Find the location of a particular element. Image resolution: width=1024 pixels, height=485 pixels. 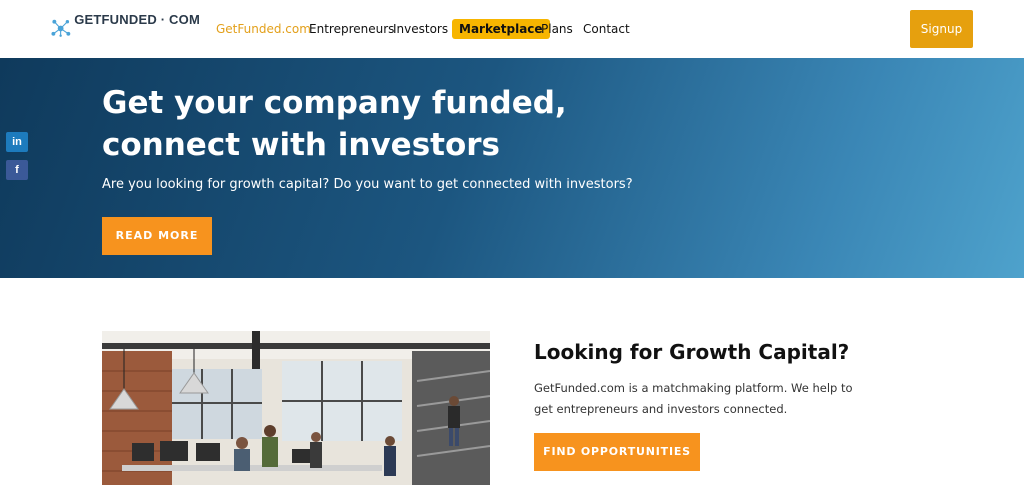

nav-item-contact: Contact is located at coordinates (606, 29).